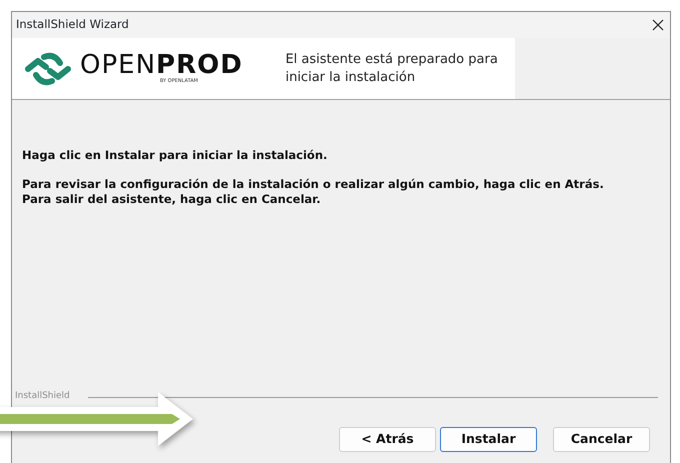  What do you see at coordinates (488, 439) in the screenshot?
I see `wizard-button: Instalar` at bounding box center [488, 439].